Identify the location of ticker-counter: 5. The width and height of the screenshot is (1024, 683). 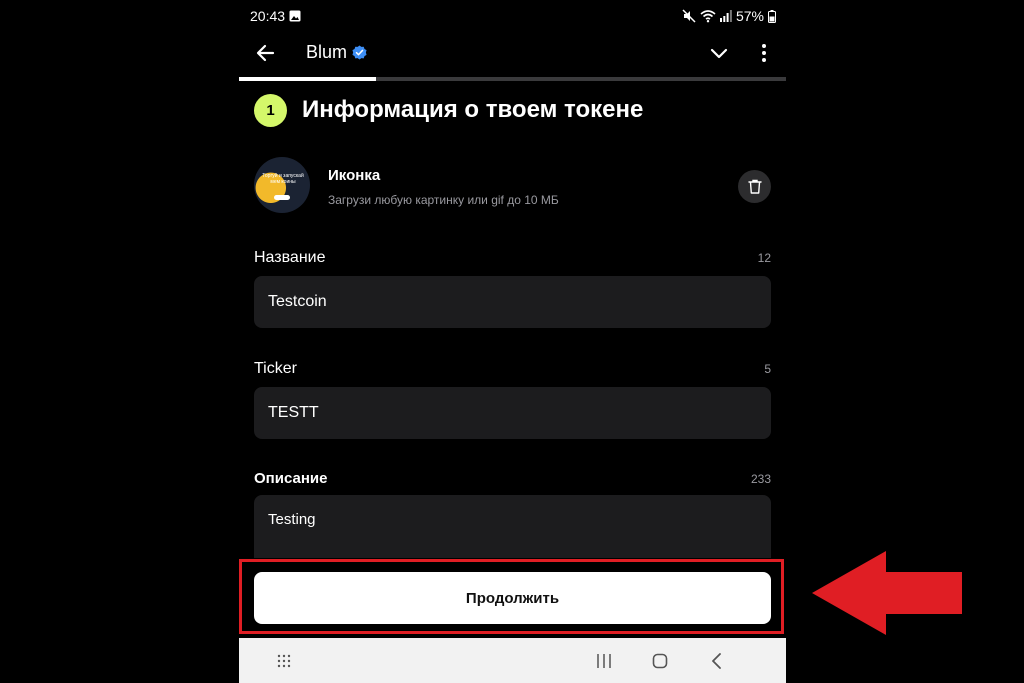
(767, 369).